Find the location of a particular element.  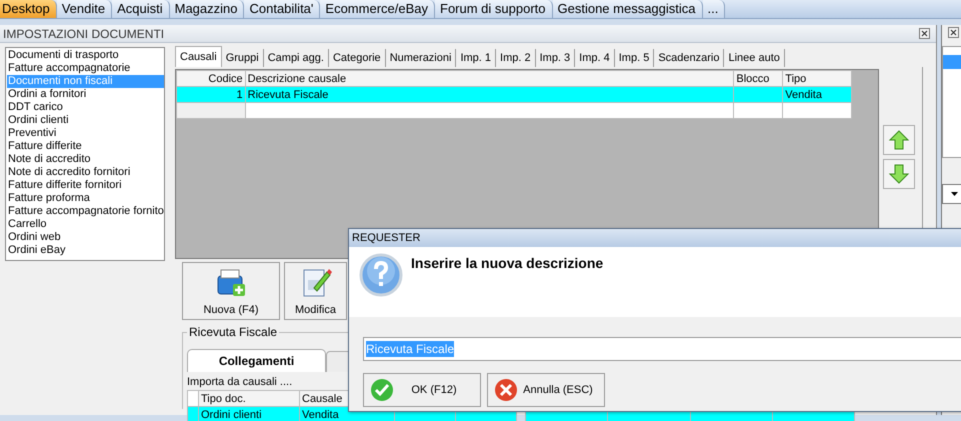

list-item: Documenti di trasporto is located at coordinates (85, 55).